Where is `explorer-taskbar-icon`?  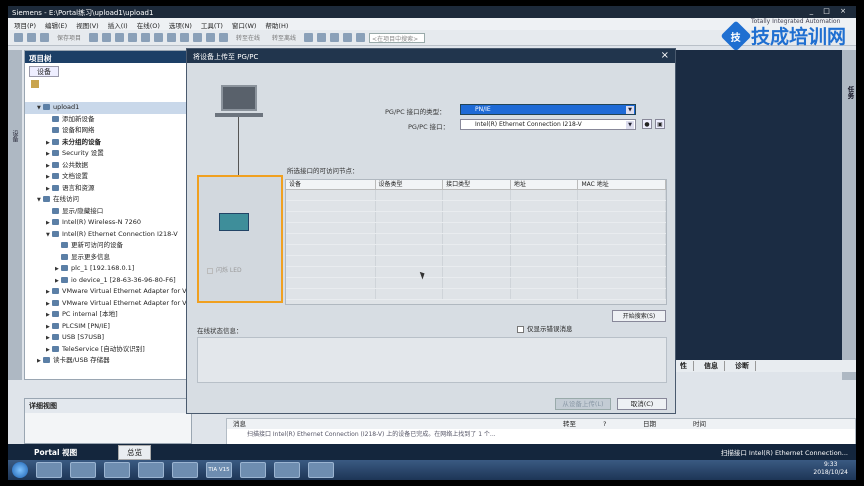
explorer-taskbar-icon is located at coordinates (49, 470).